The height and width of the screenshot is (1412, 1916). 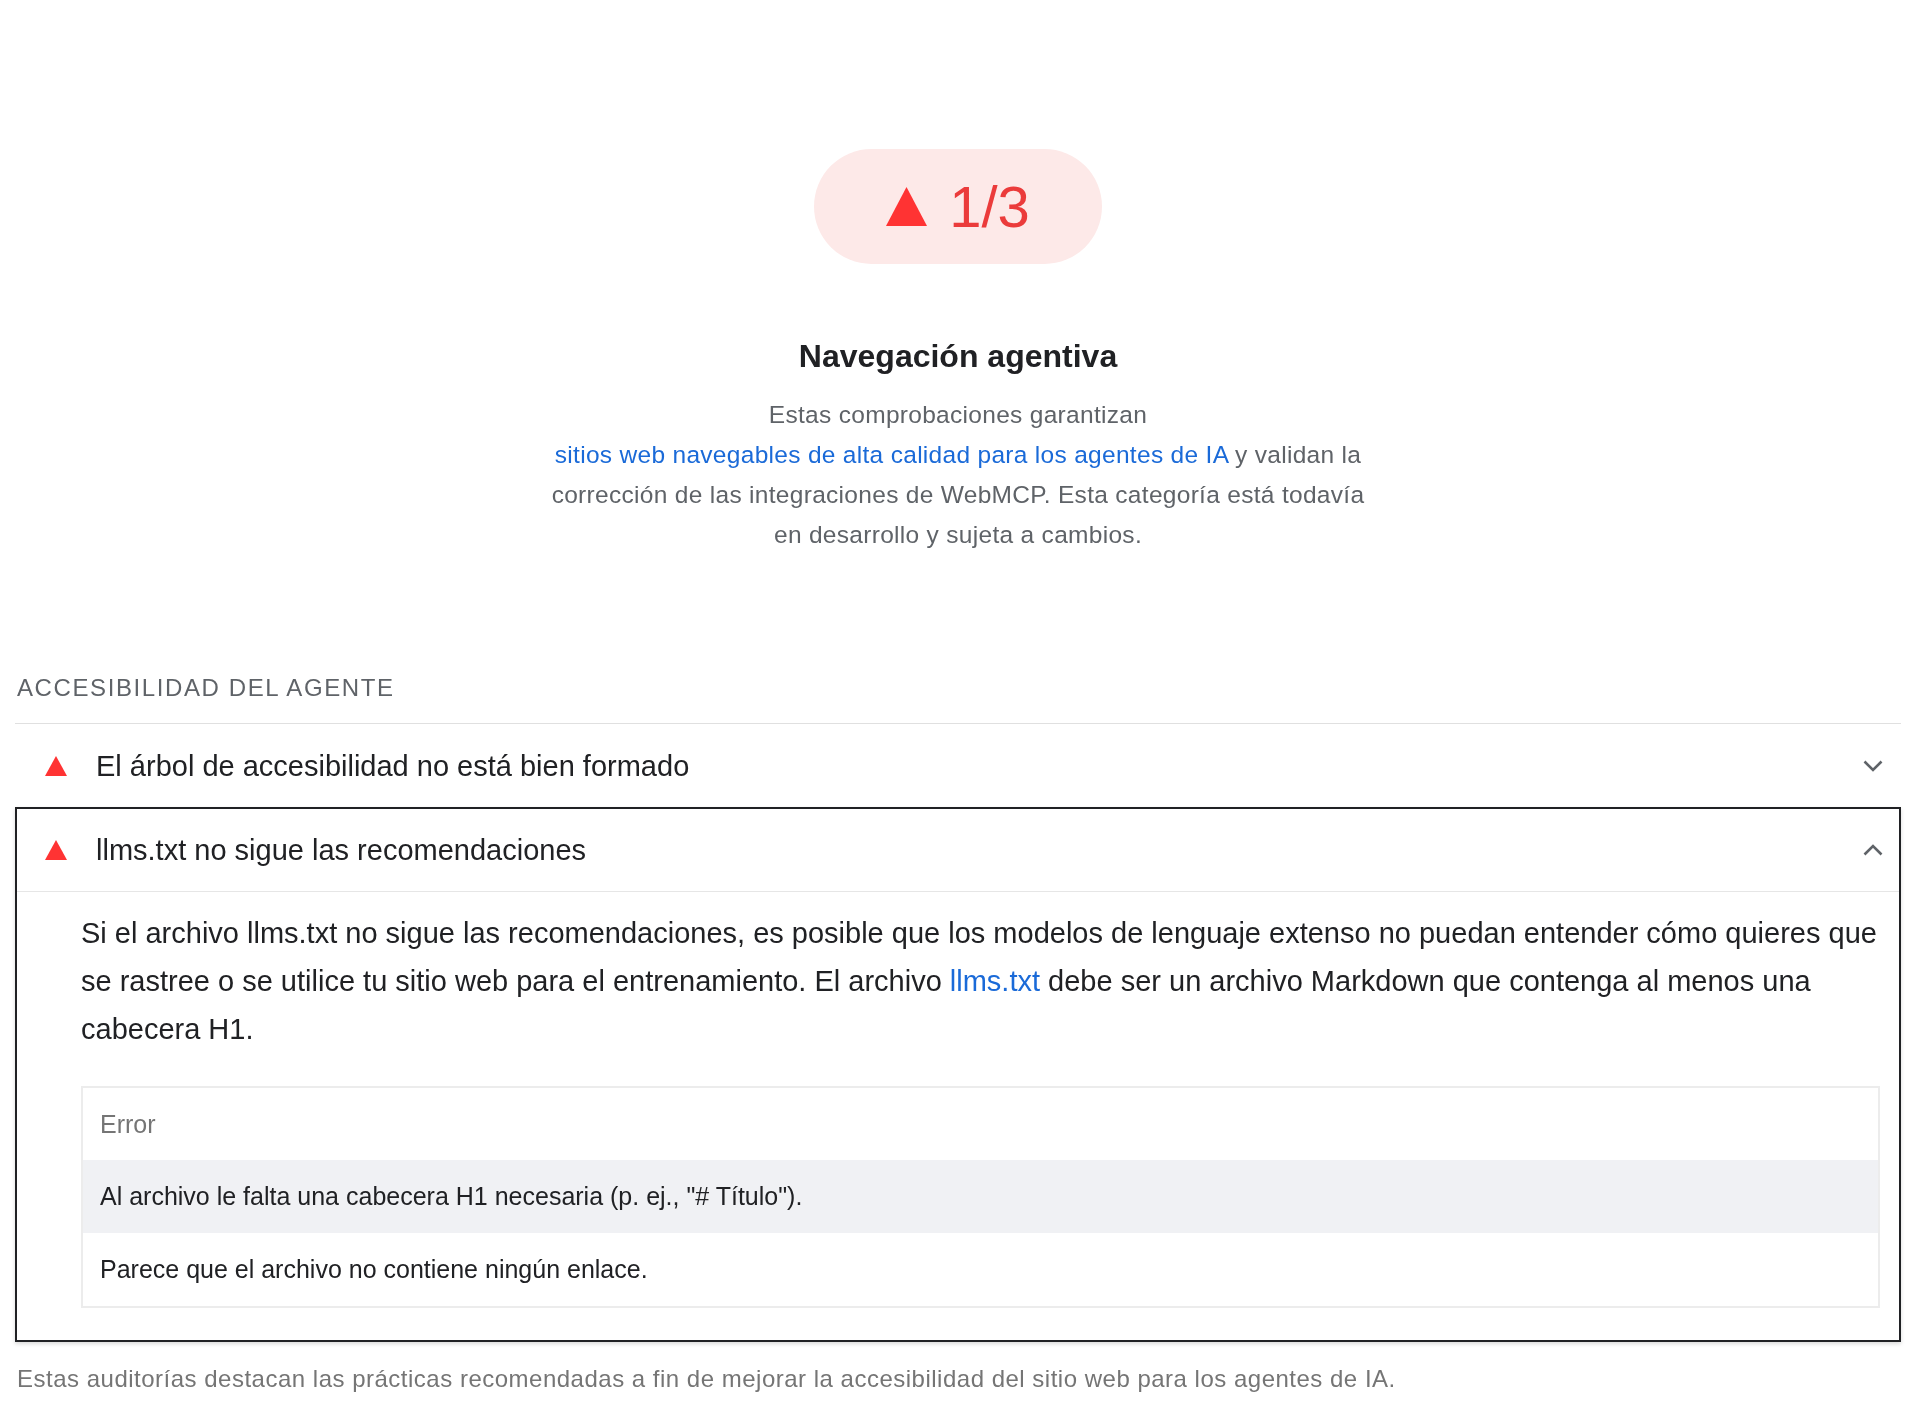 I want to click on section-footer-text: Estas auditorías destacan las prácticas recomendadas a fin de mejorar la accesibilidad del sitio web para los agentes de IA., so click(x=706, y=1379).